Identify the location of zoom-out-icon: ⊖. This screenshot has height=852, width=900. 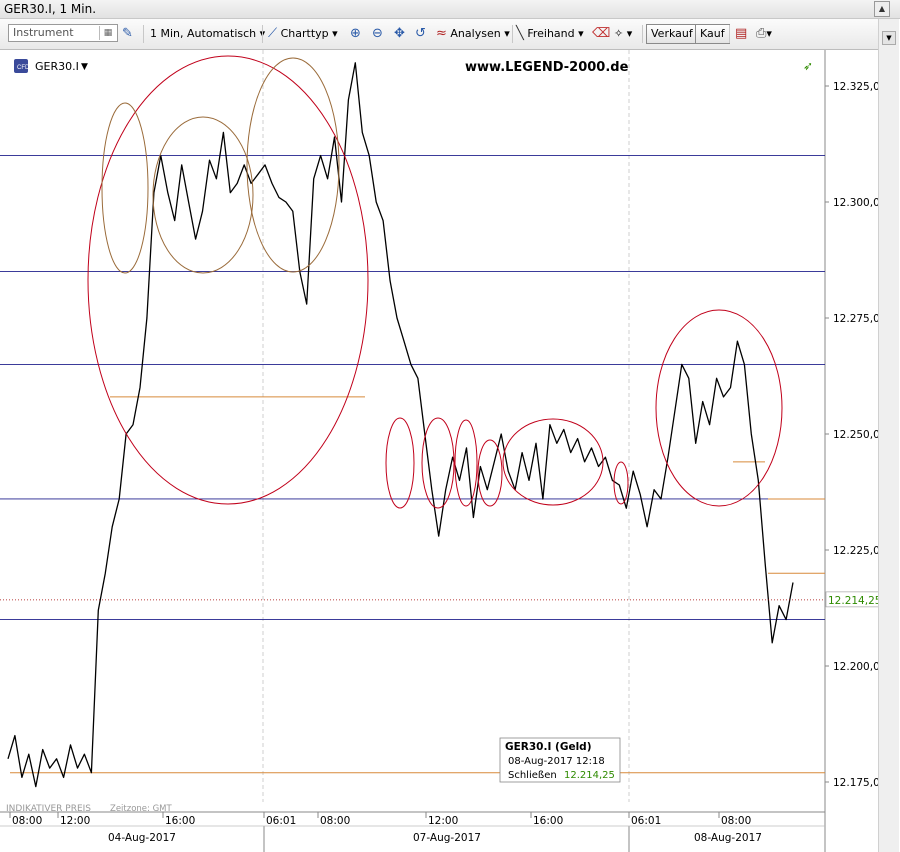
(377, 34).